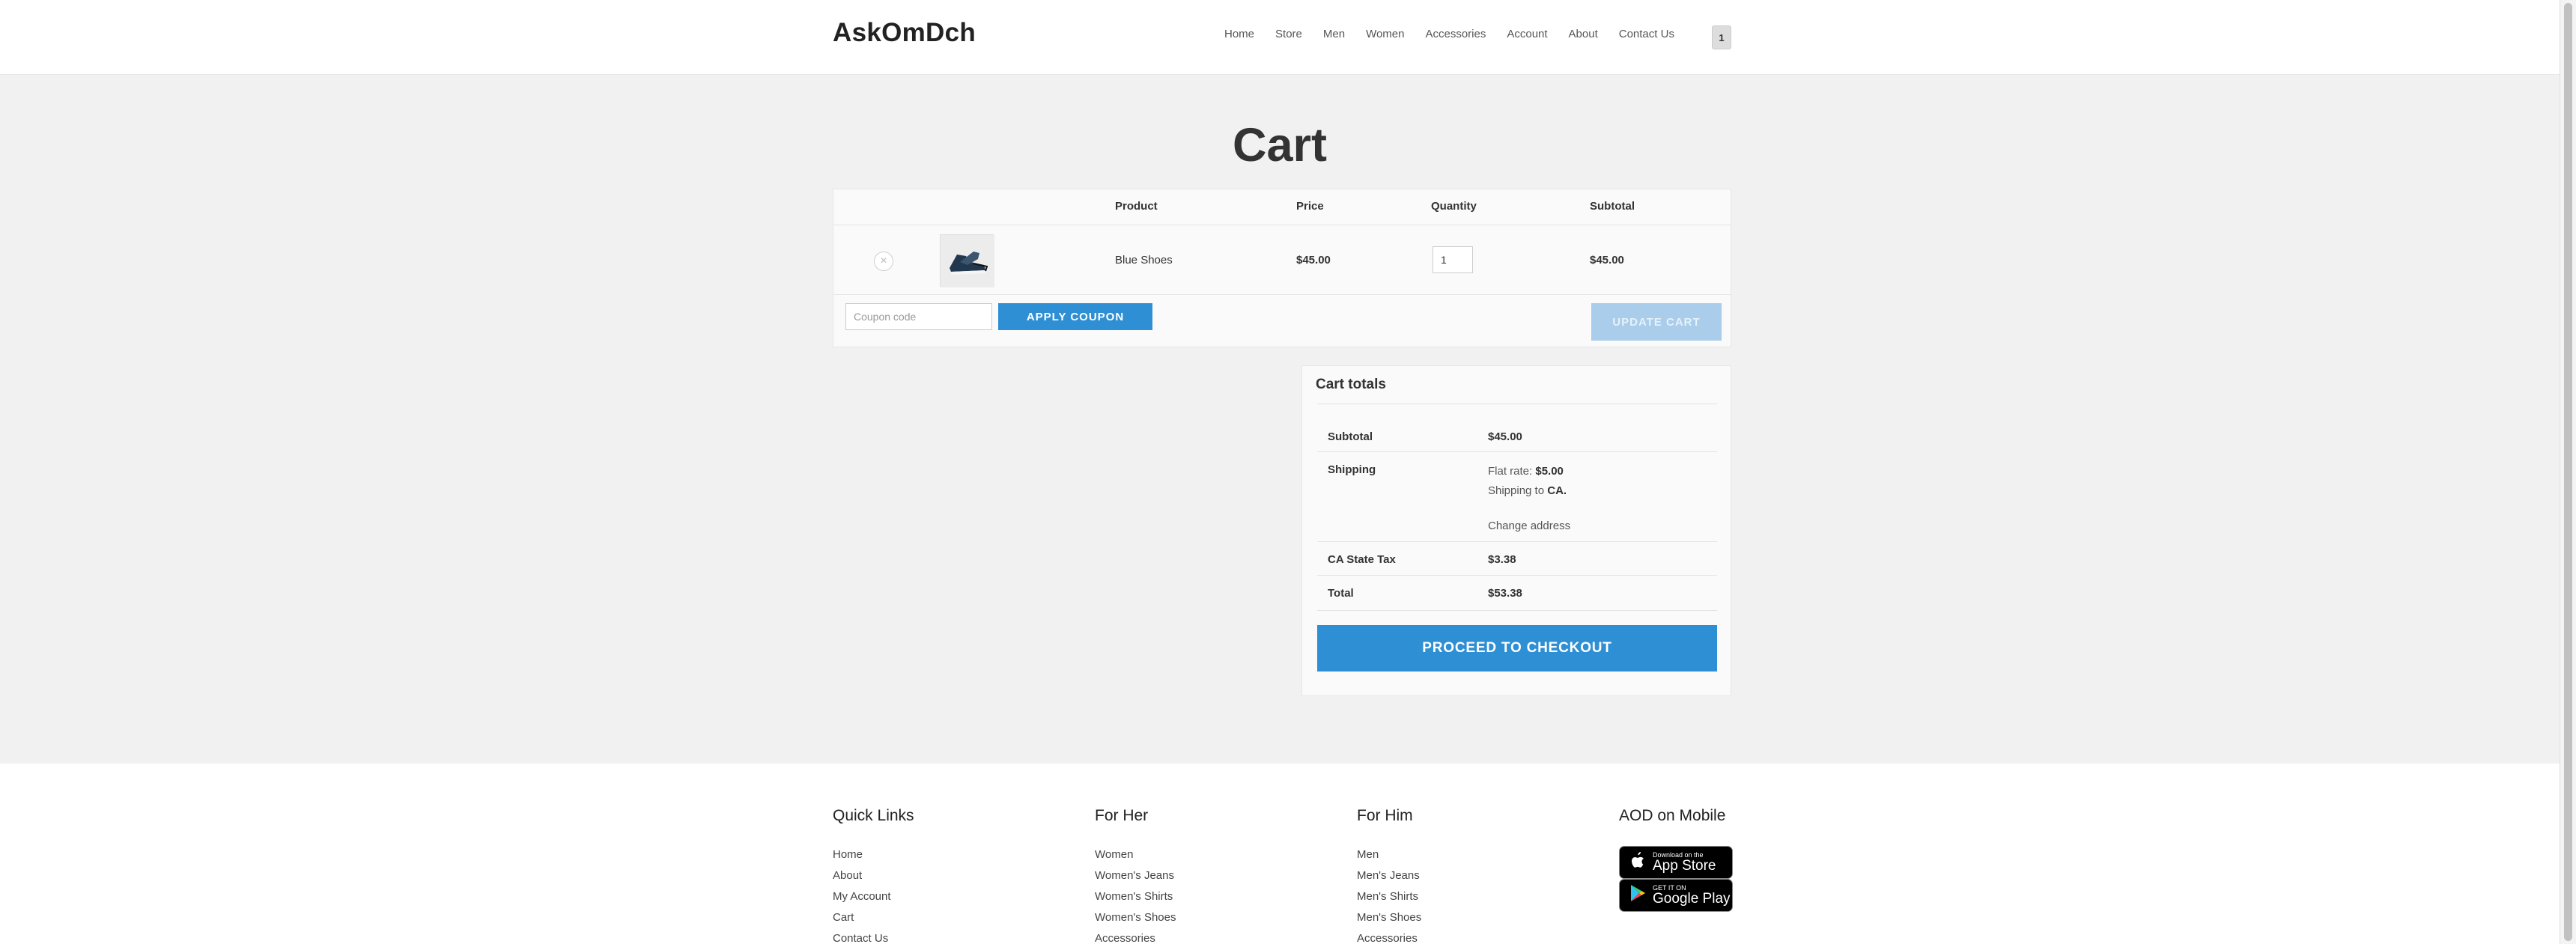 The height and width of the screenshot is (944, 2576). I want to click on google-play-text: Google Play, so click(1692, 899).